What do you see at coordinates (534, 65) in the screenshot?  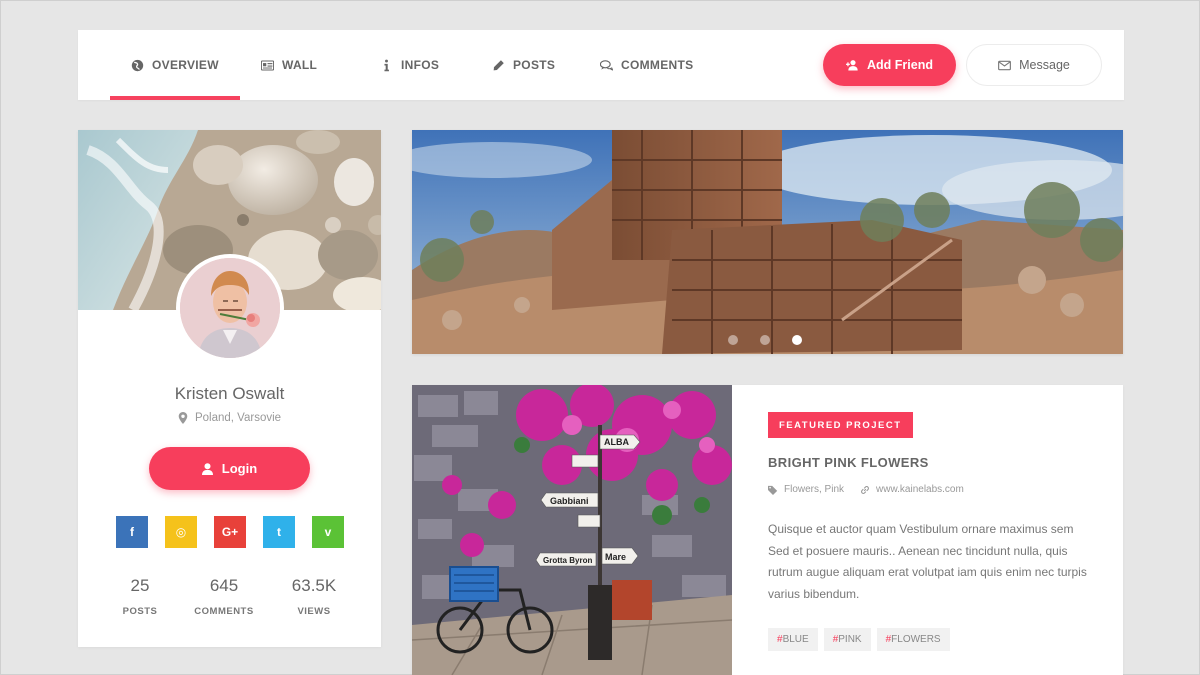 I see `tab-label: POSTS` at bounding box center [534, 65].